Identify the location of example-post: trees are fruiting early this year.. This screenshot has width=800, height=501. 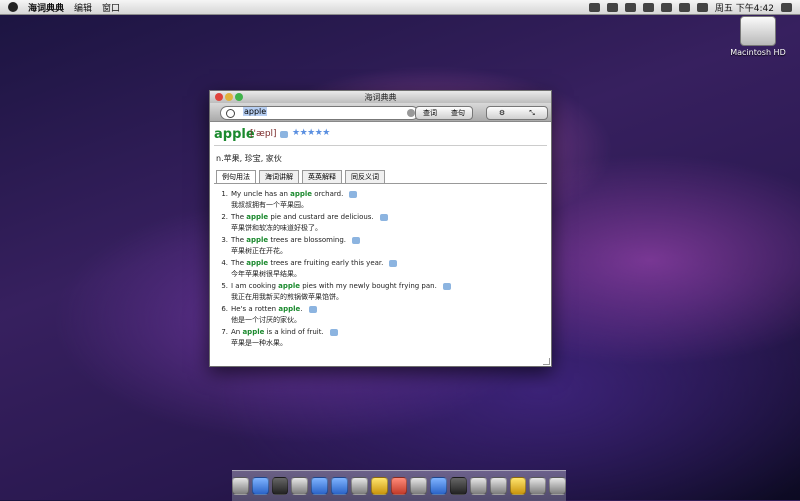
(326, 263).